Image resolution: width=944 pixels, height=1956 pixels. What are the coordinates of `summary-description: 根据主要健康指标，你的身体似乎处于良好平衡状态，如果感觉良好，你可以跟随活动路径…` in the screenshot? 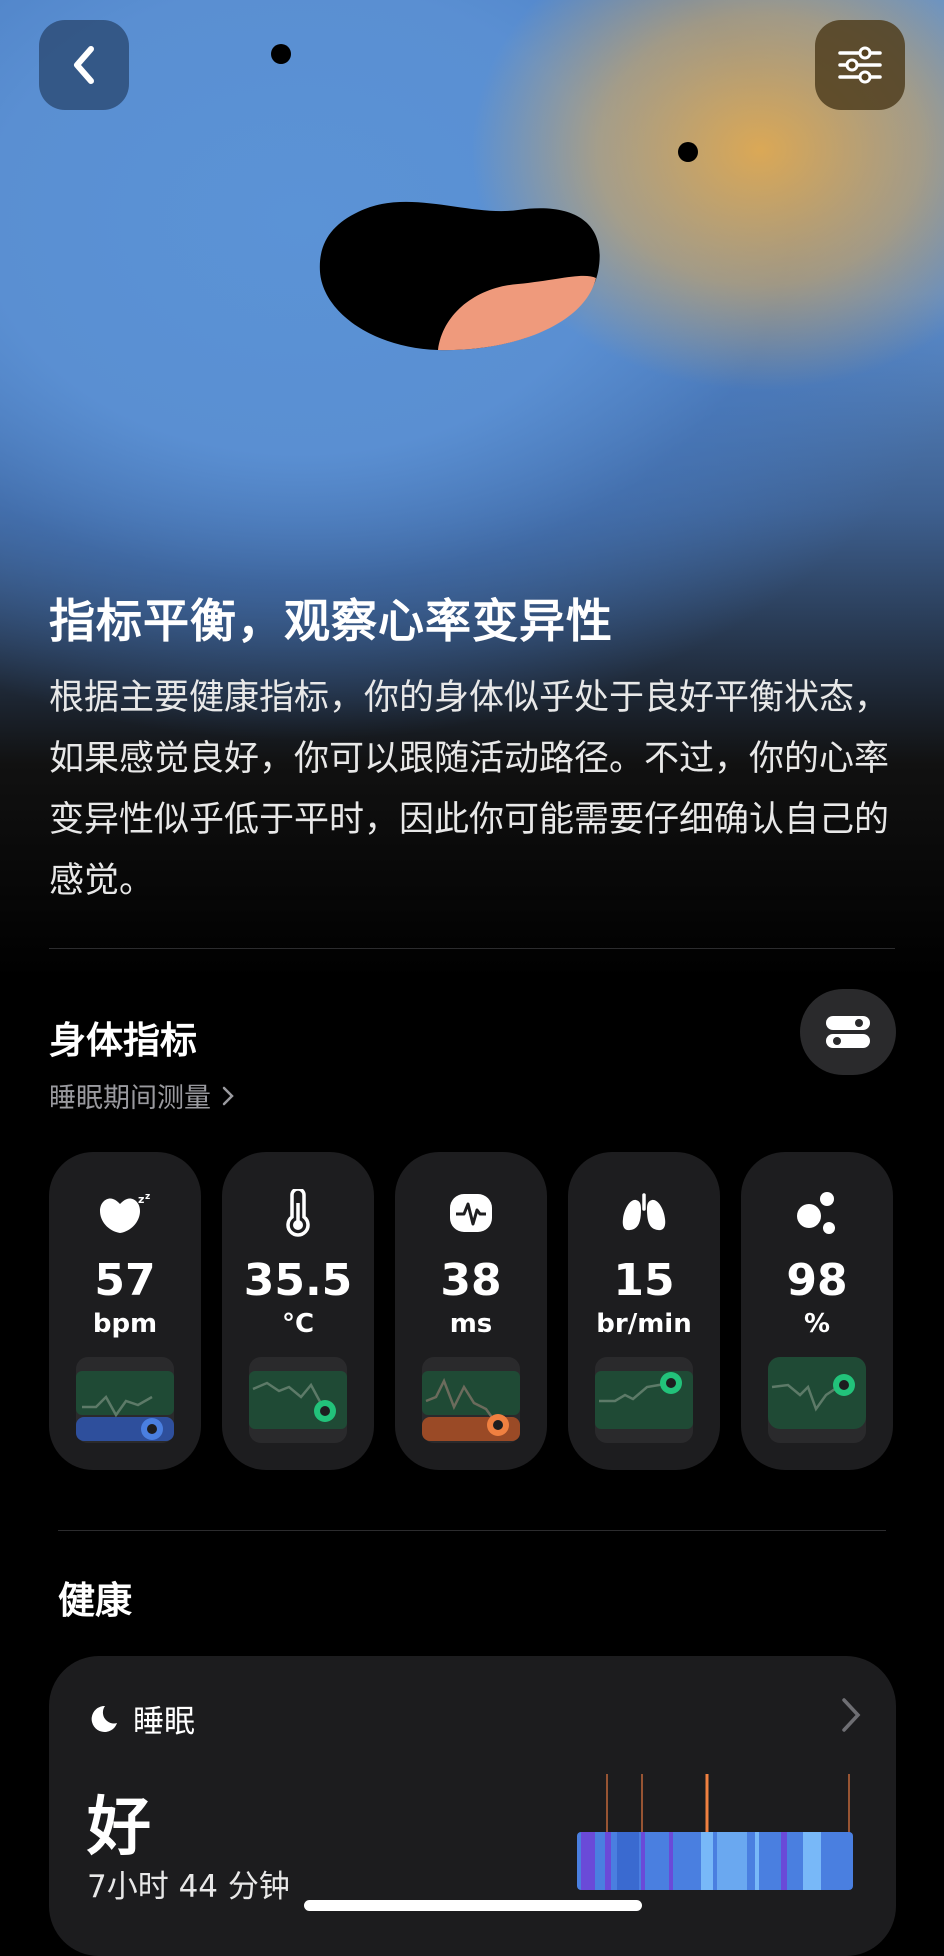 It's located at (469, 789).